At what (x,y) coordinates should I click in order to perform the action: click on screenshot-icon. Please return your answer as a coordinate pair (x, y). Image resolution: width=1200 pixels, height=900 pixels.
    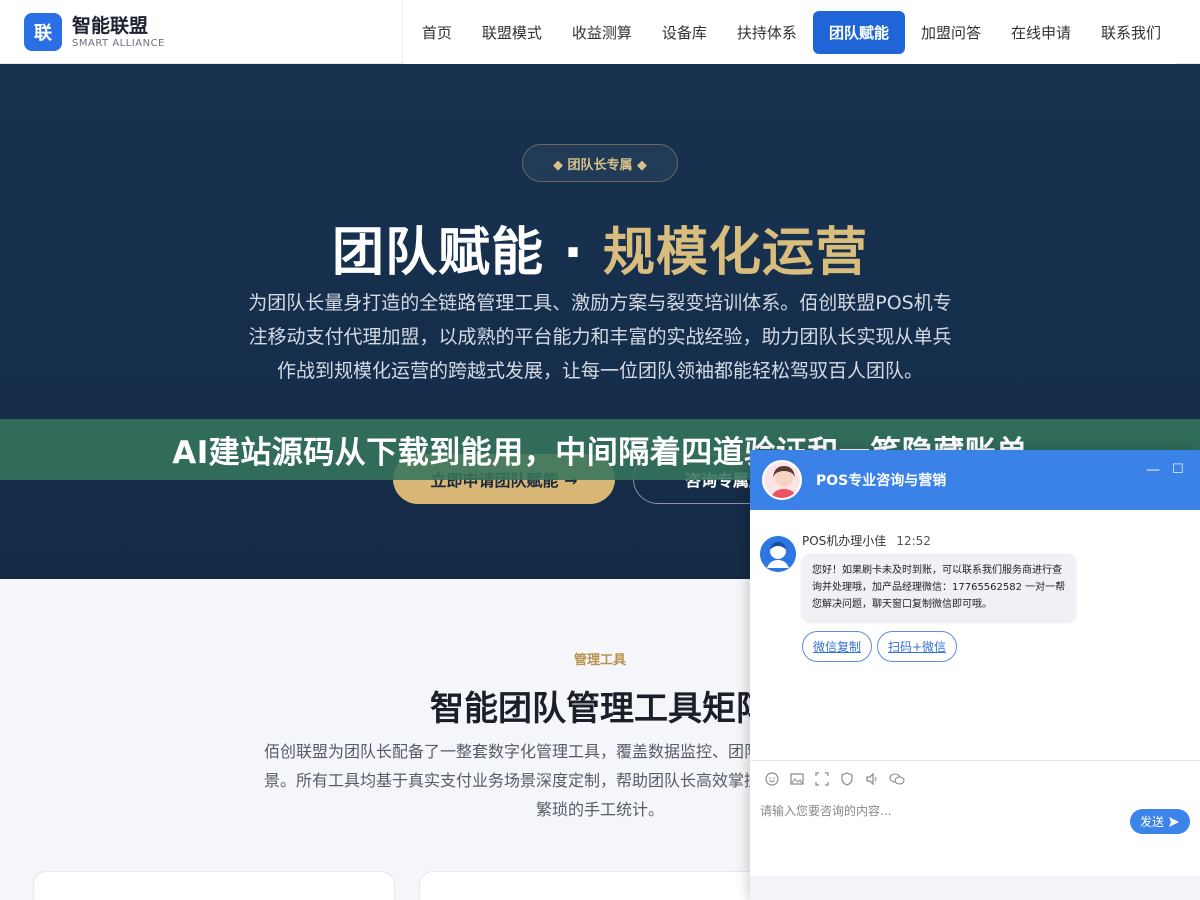
    Looking at the image, I should click on (822, 779).